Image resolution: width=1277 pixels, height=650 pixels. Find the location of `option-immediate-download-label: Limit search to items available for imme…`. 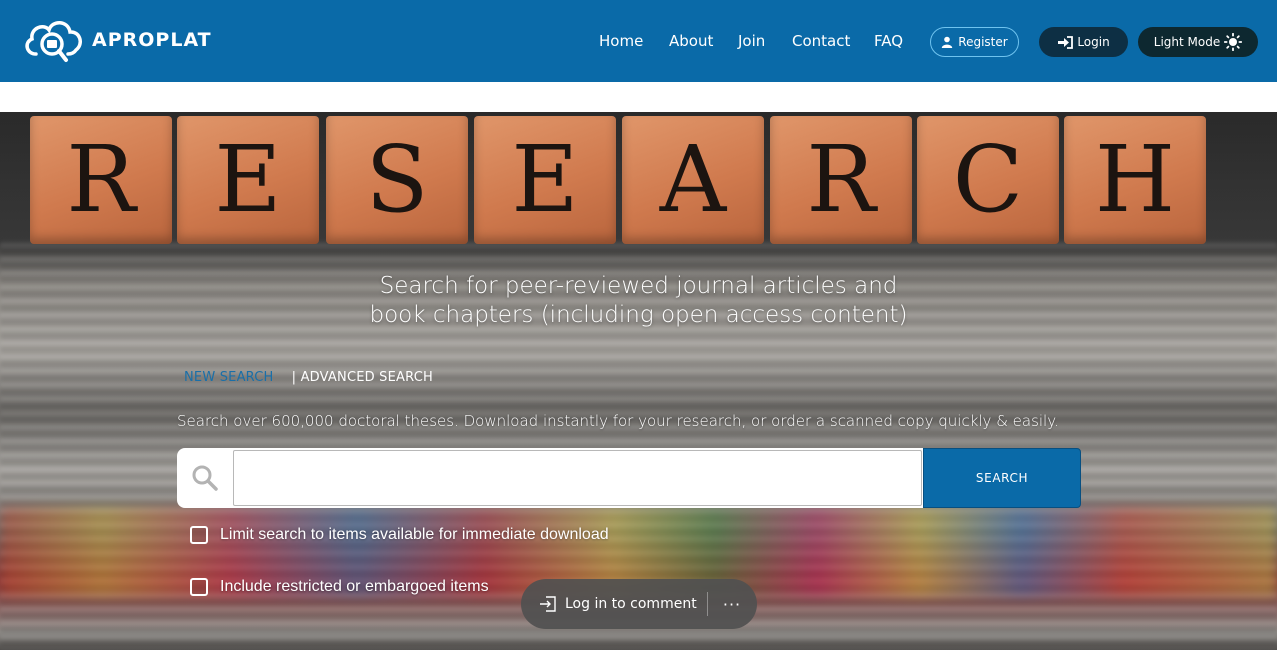

option-immediate-download-label: Limit search to items available for imme… is located at coordinates (414, 534).